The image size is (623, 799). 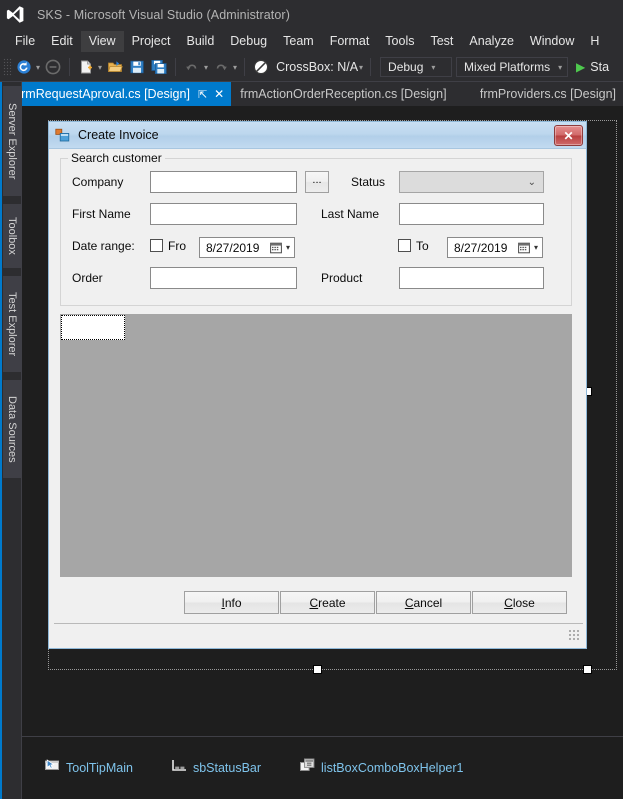 What do you see at coordinates (361, 67) in the screenshot?
I see `crossbox-dropdown-icon: ▾` at bounding box center [361, 67].